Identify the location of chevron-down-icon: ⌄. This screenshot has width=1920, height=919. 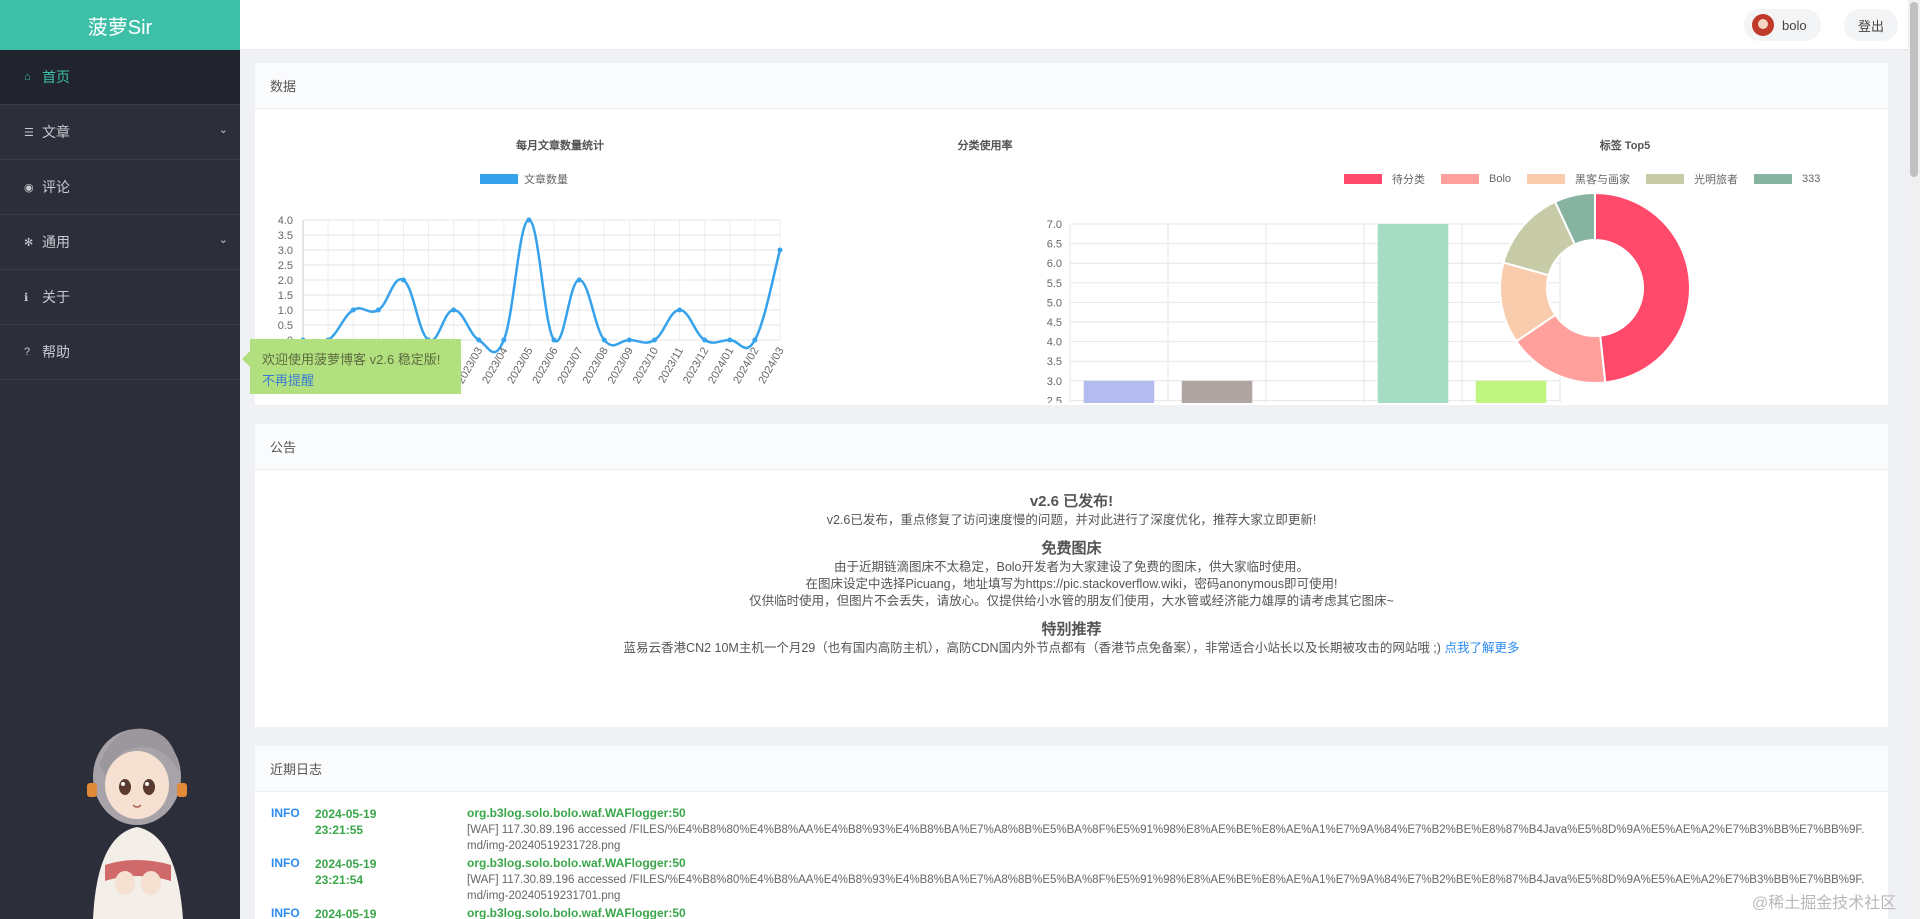
(223, 240).